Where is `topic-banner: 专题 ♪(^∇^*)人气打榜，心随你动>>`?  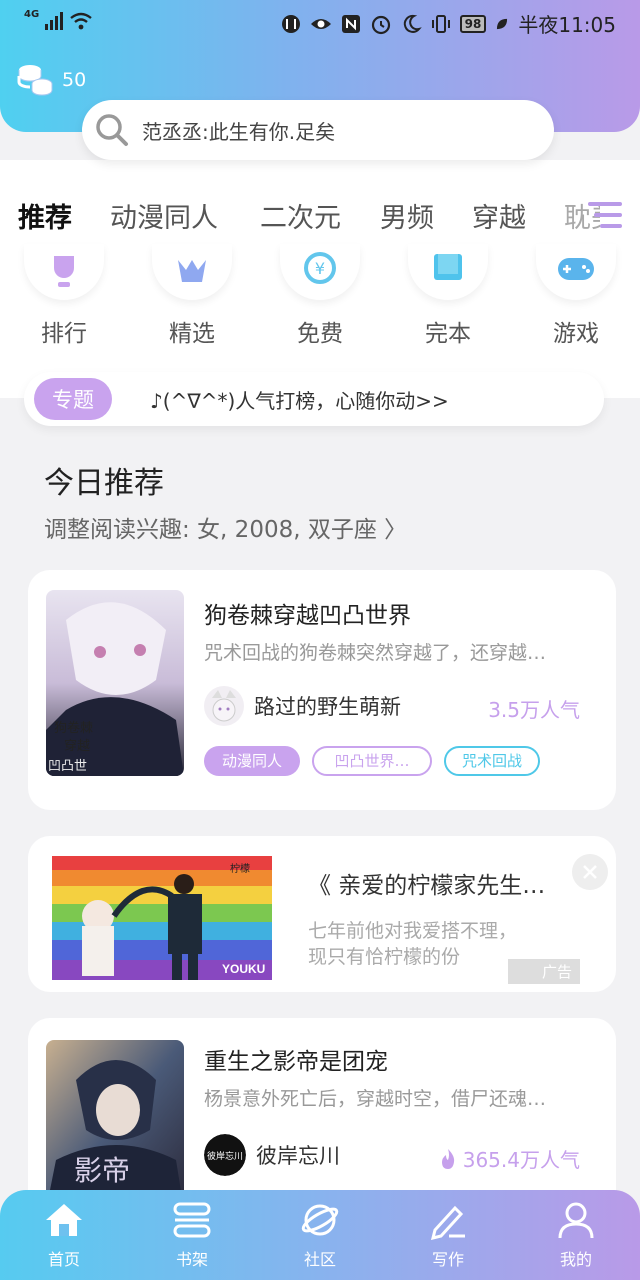 topic-banner: 专题 ♪(^∇^*)人气打榜，心随你动>> is located at coordinates (314, 399).